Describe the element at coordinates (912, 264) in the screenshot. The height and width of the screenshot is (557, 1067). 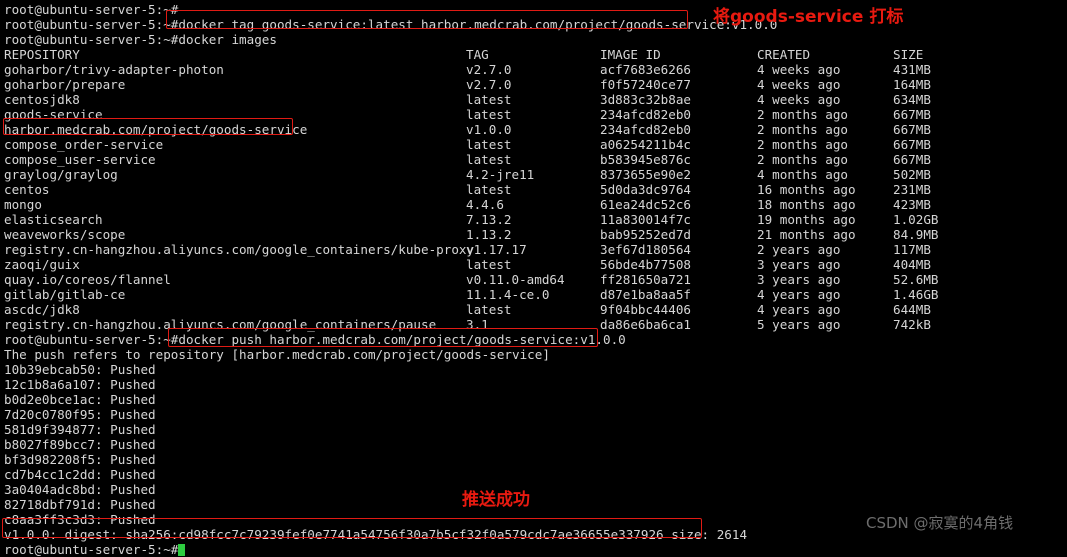
I see `cell-size: 404MB` at that location.